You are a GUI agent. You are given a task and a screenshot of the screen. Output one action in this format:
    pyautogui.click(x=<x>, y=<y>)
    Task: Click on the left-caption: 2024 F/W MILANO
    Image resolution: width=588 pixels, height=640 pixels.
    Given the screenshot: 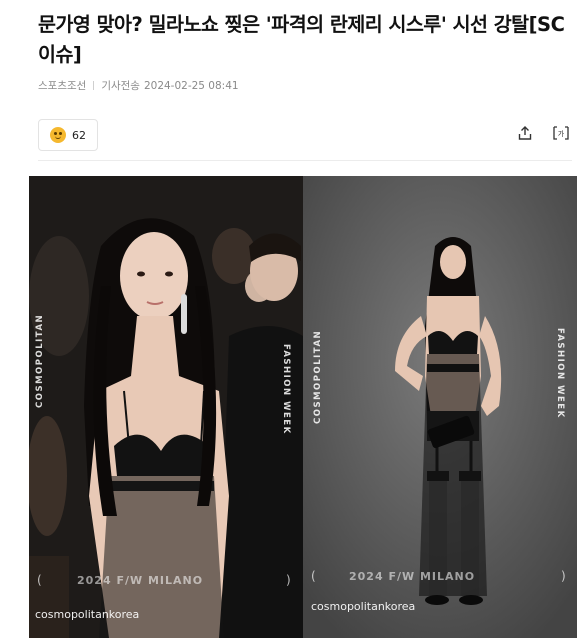 What is the action you would take?
    pyautogui.click(x=140, y=580)
    